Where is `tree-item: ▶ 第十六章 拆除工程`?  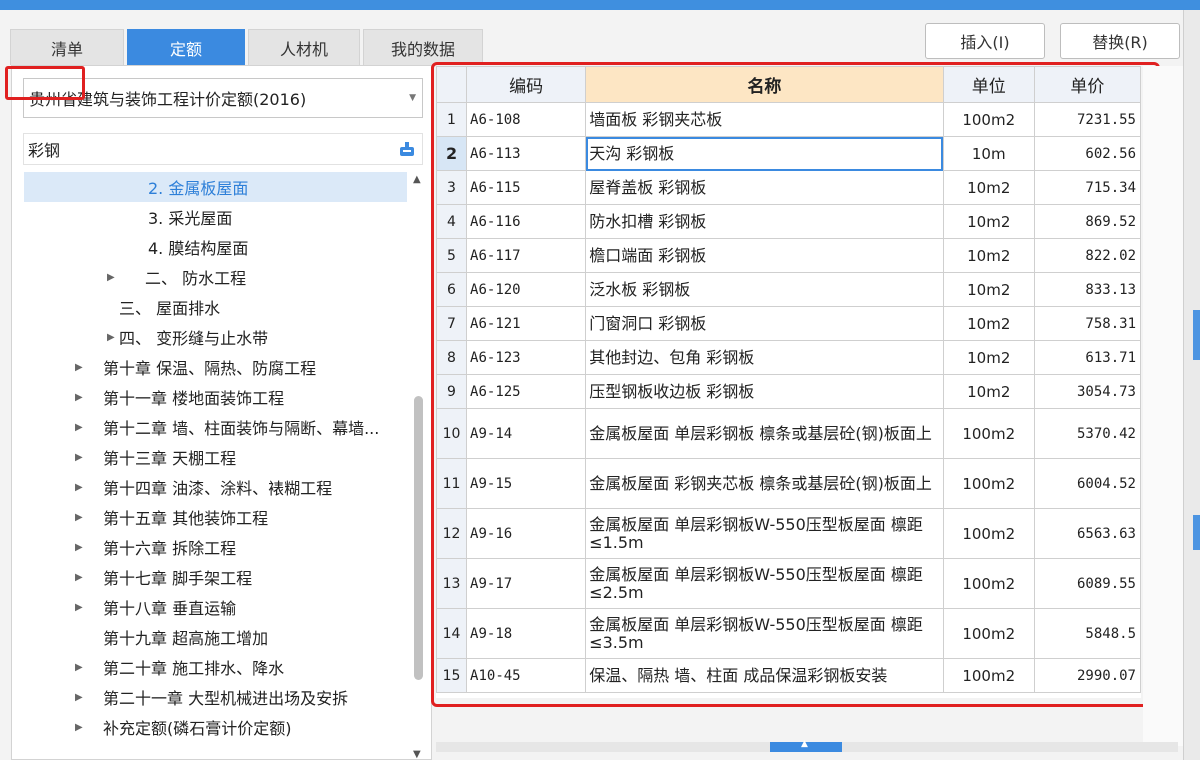
tree-item: ▶ 第十六章 拆除工程 is located at coordinates (215, 547).